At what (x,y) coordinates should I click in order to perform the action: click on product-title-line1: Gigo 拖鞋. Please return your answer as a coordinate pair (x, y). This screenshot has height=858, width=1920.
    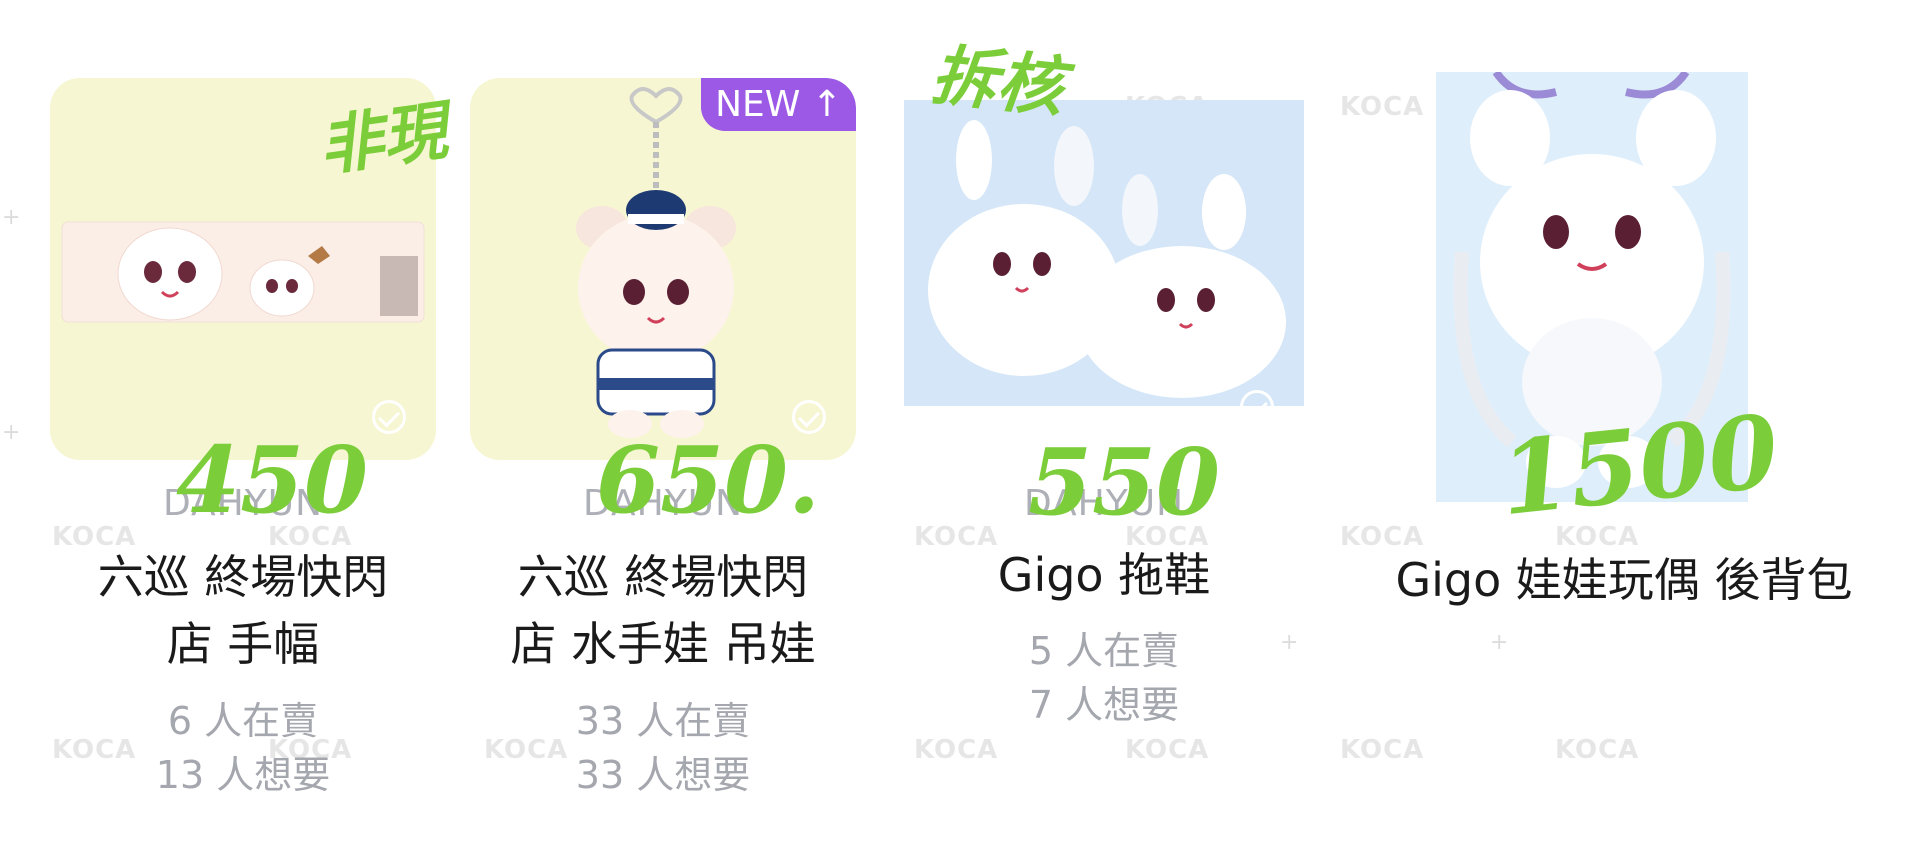
    Looking at the image, I should click on (1104, 575).